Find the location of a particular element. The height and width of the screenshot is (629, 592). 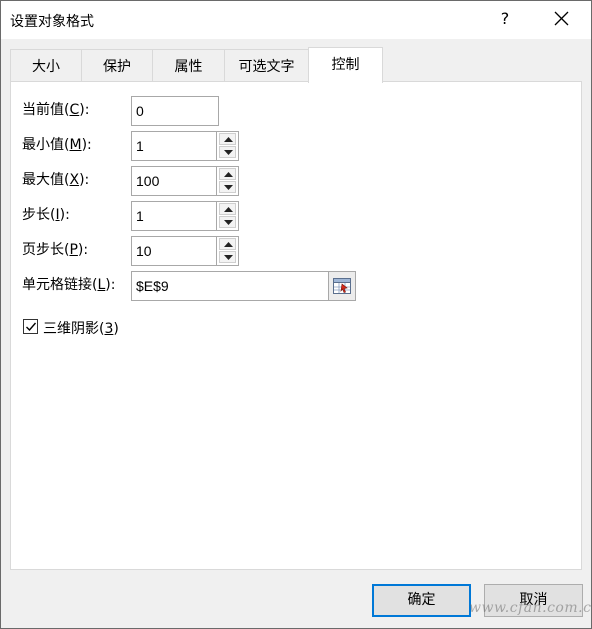

min-value-down-button is located at coordinates (227, 152).